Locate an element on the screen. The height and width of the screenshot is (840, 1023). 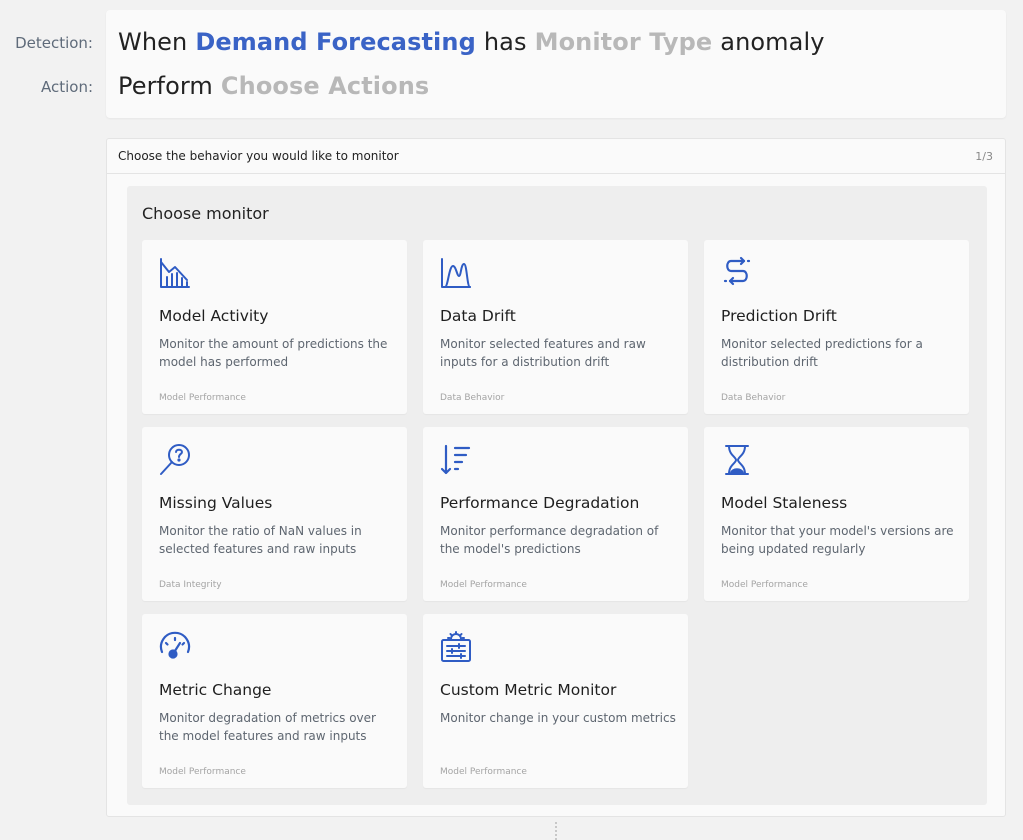
perform-text: Perform is located at coordinates (165, 86).